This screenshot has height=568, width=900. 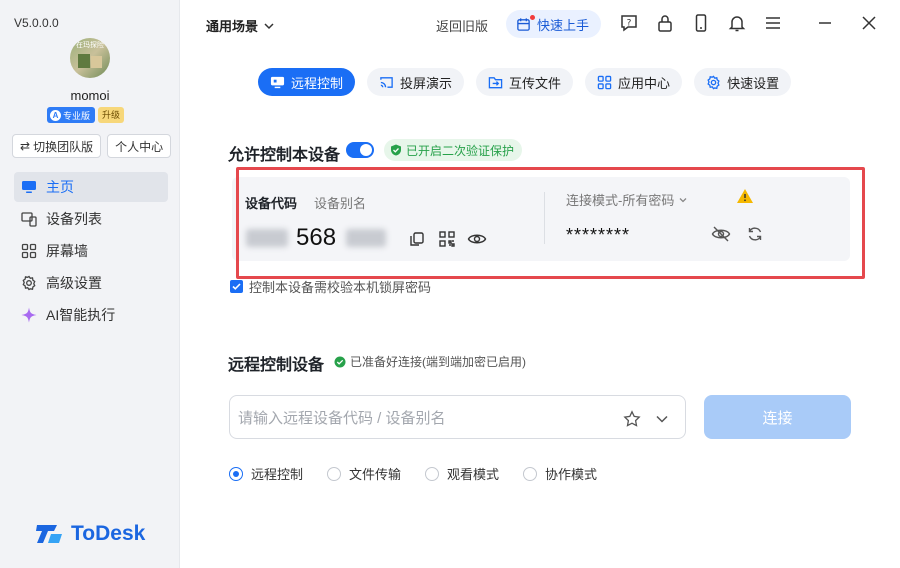 What do you see at coordinates (364, 473) in the screenshot?
I see `radio-file-transfer: 文件传输` at bounding box center [364, 473].